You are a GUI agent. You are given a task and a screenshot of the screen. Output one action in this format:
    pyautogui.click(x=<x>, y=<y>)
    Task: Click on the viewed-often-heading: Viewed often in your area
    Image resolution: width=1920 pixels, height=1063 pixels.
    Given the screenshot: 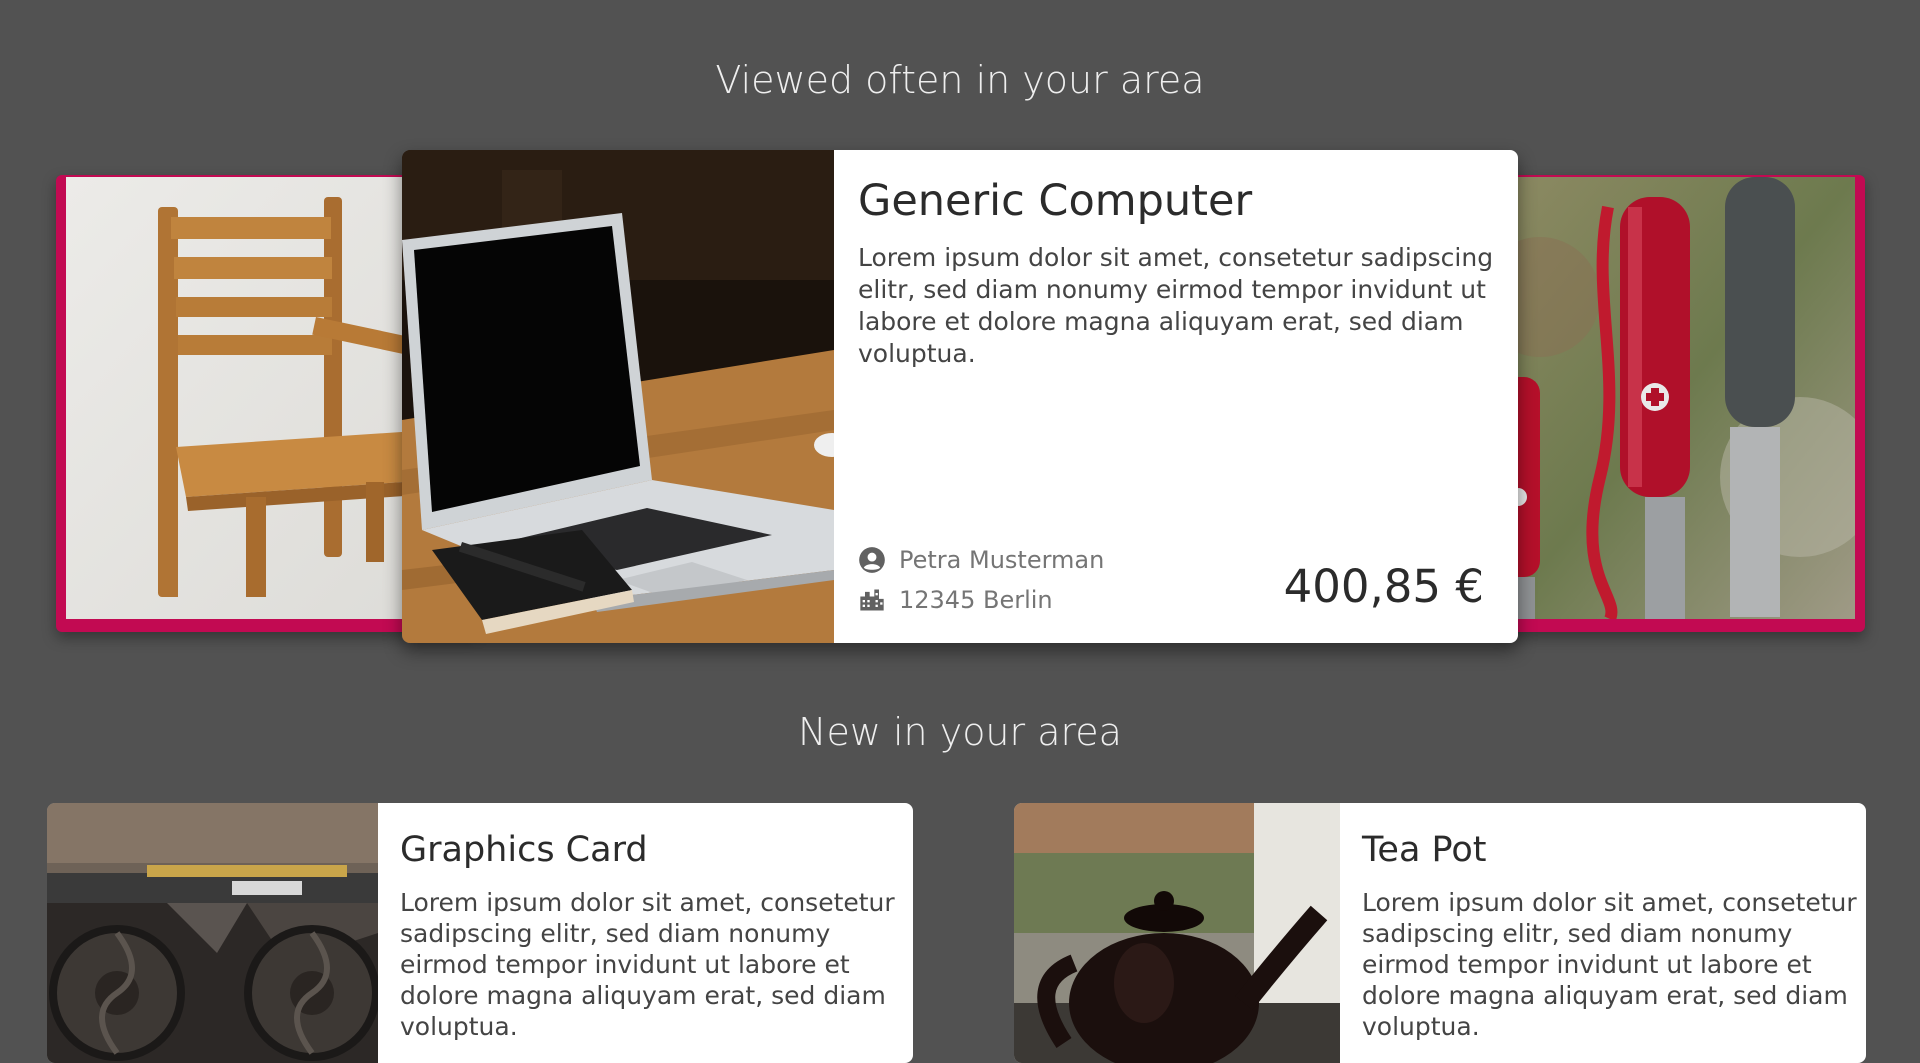 What is the action you would take?
    pyautogui.click(x=960, y=80)
    